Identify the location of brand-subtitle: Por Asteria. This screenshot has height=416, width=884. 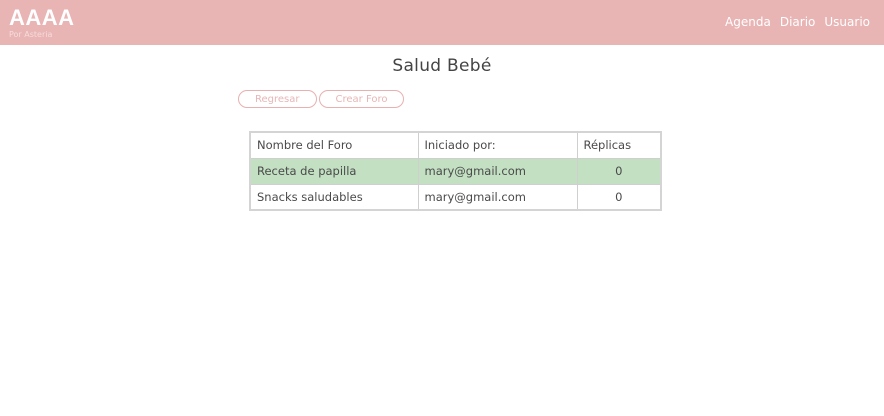
(31, 34).